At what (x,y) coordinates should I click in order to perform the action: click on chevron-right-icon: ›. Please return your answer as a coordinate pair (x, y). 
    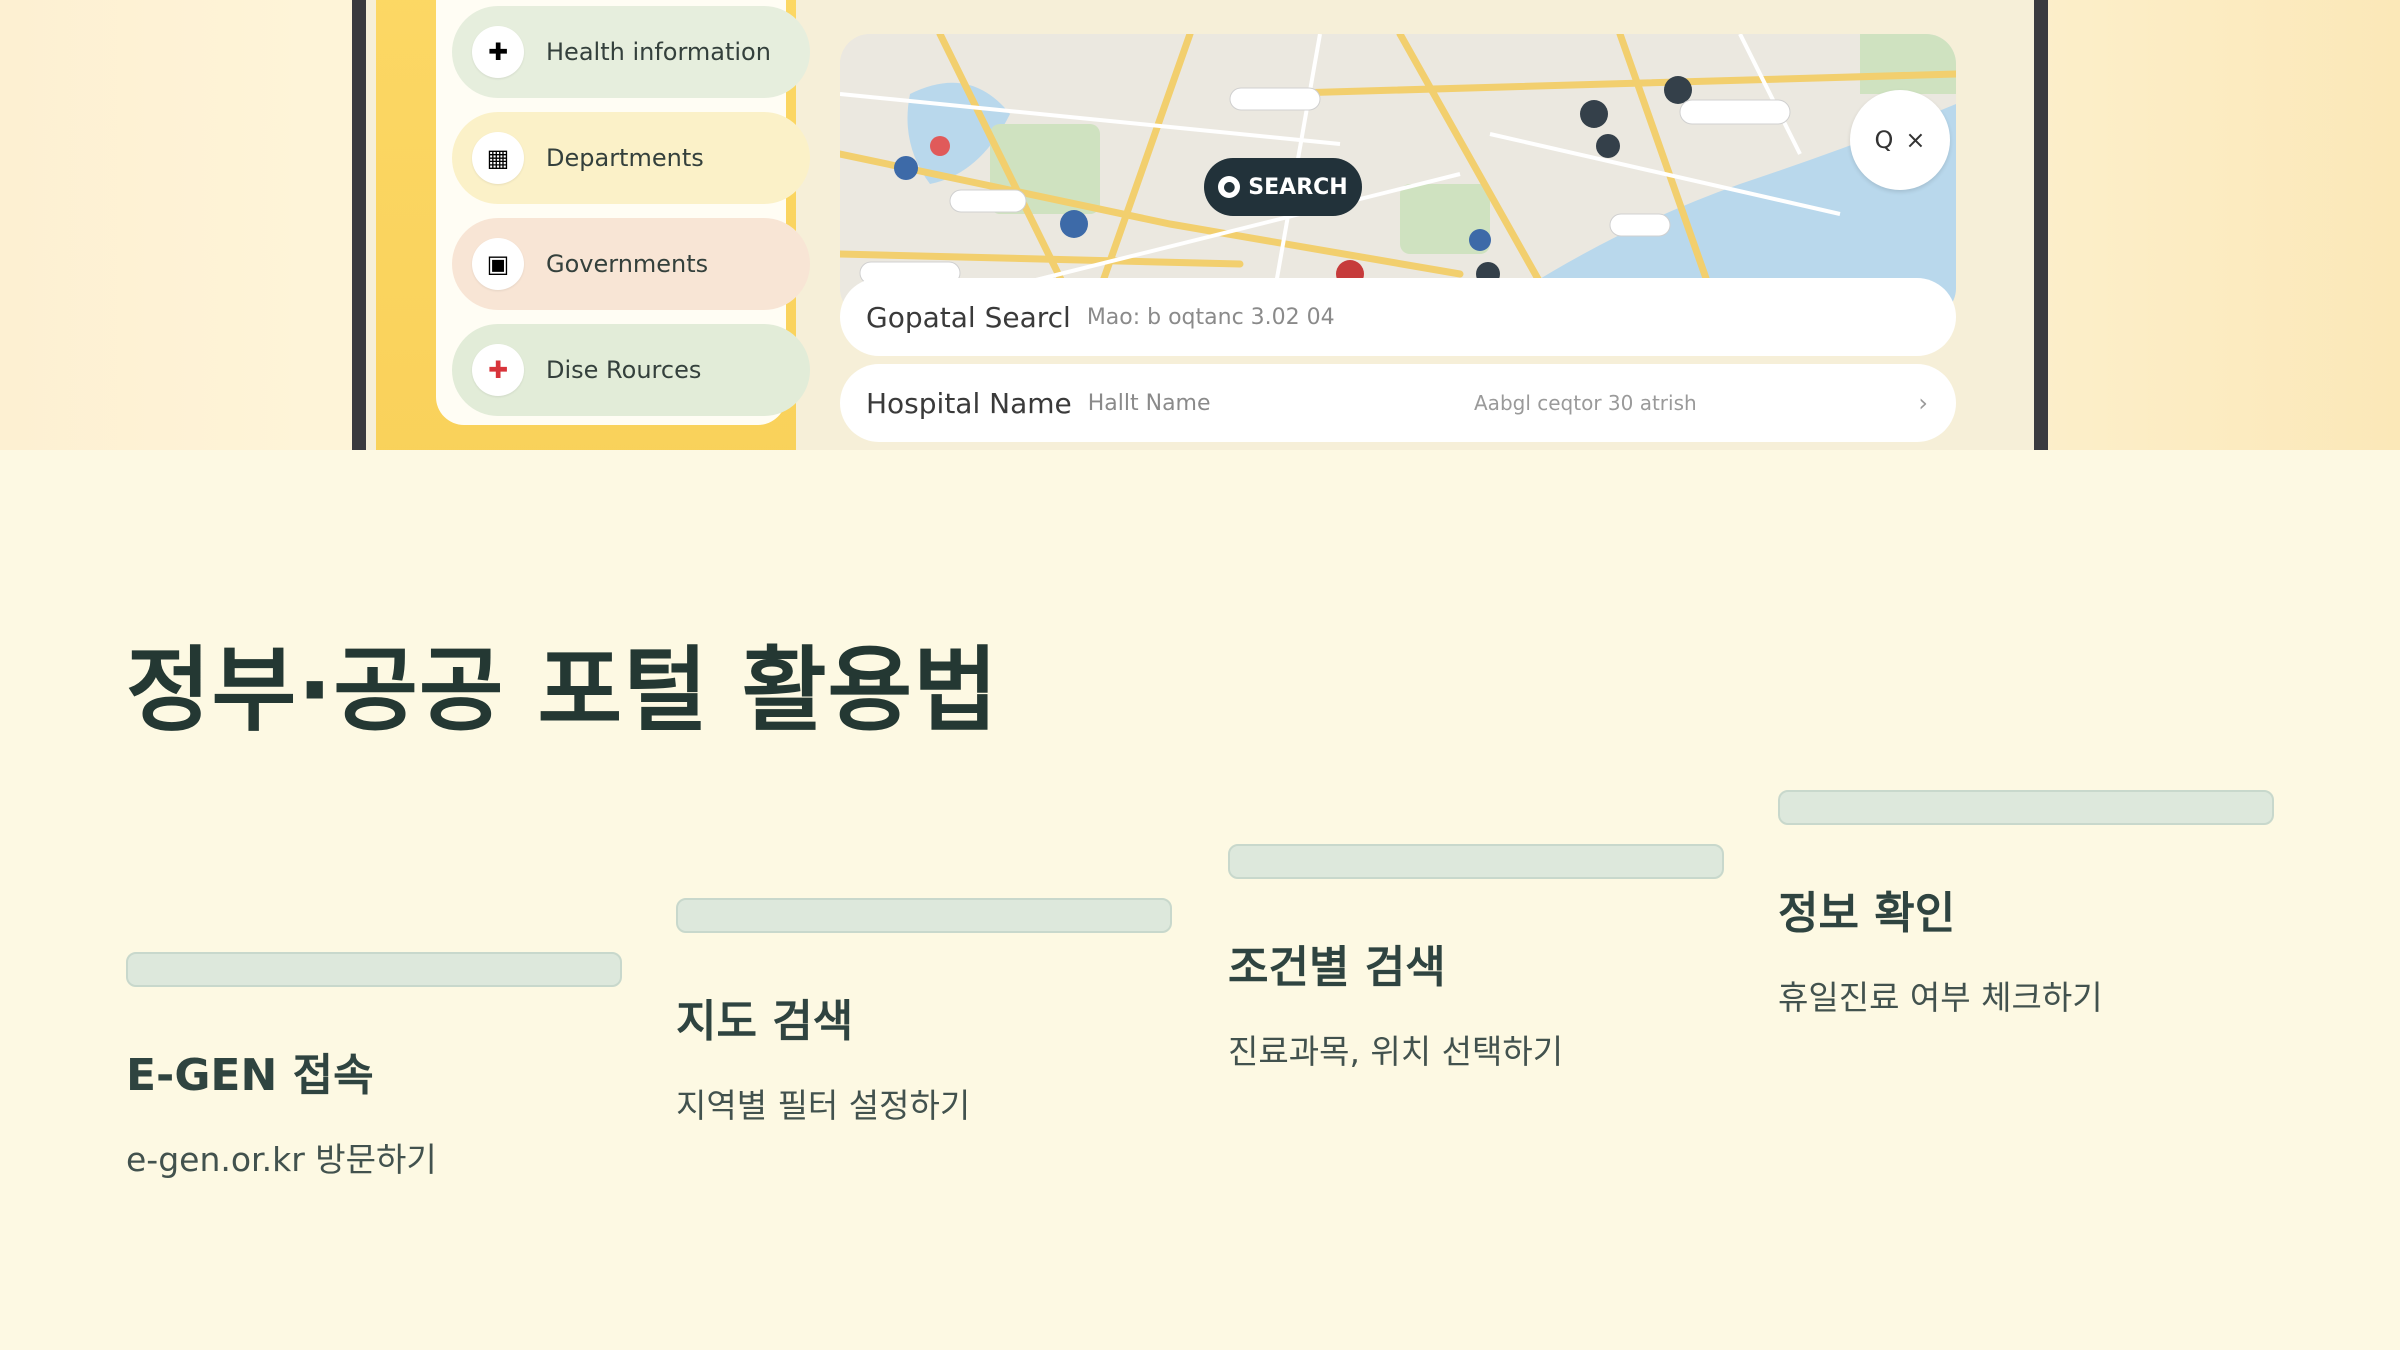
    Looking at the image, I should click on (1923, 403).